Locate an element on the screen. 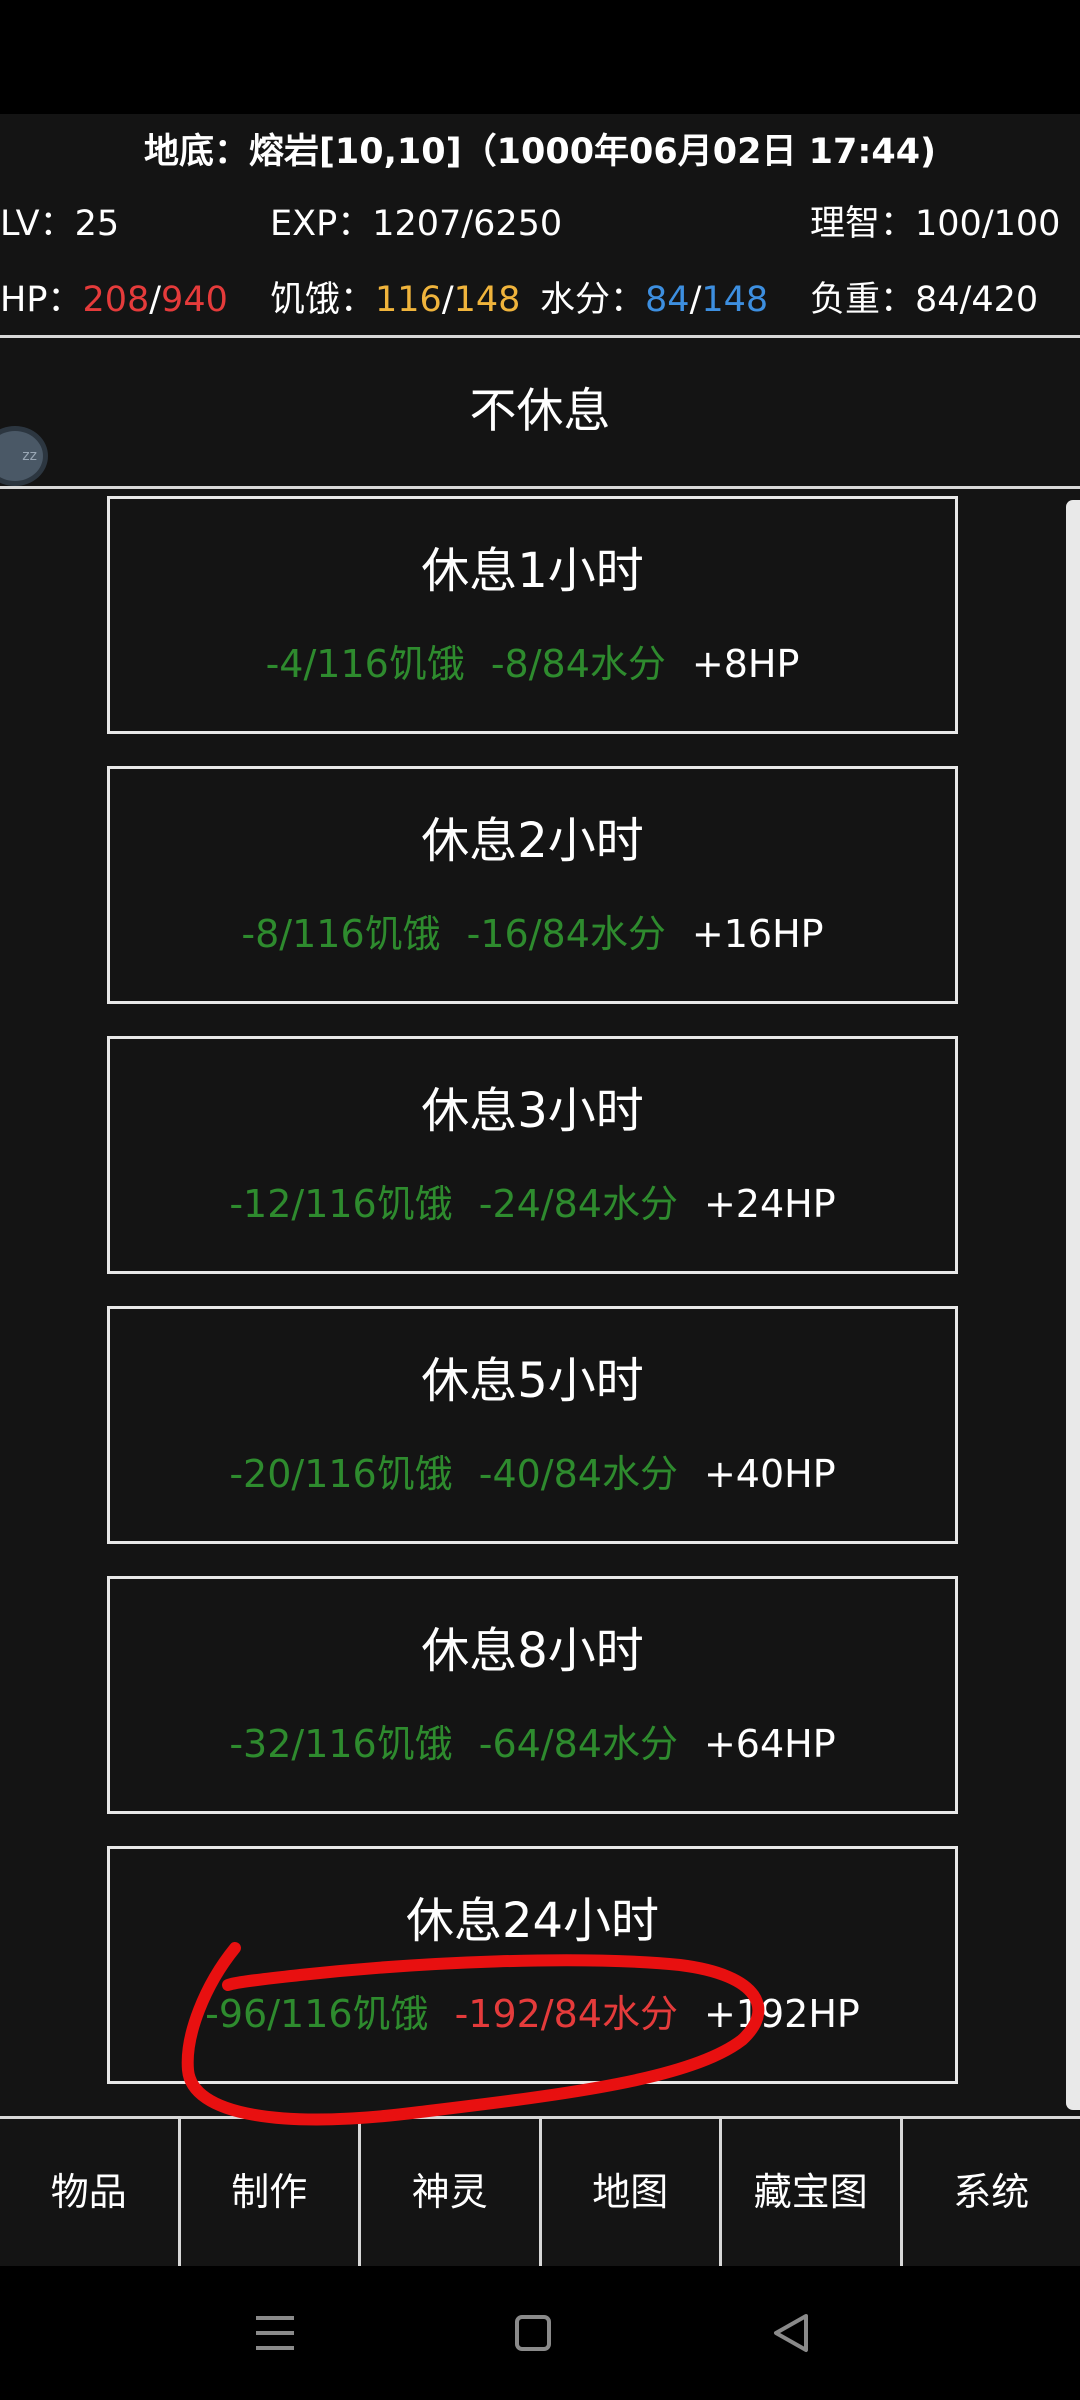  hp-gain: +8HP is located at coordinates (745, 664).